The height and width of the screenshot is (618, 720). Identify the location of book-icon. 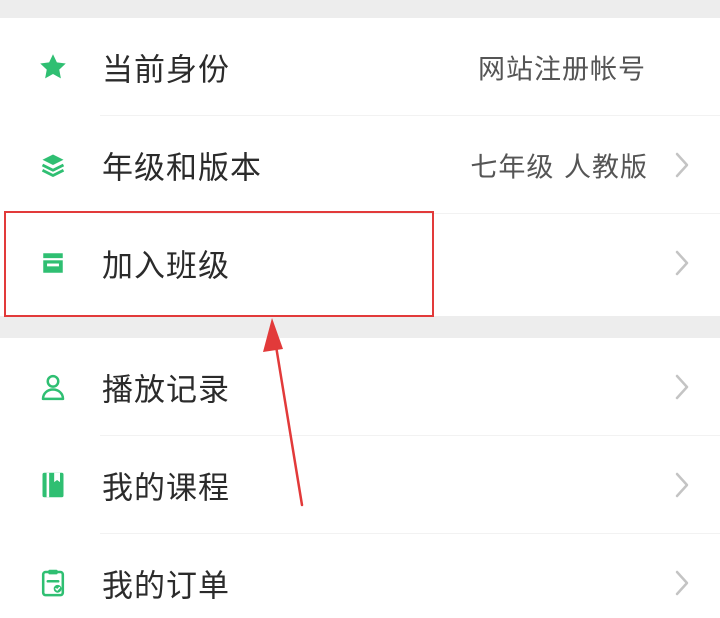
(53, 485).